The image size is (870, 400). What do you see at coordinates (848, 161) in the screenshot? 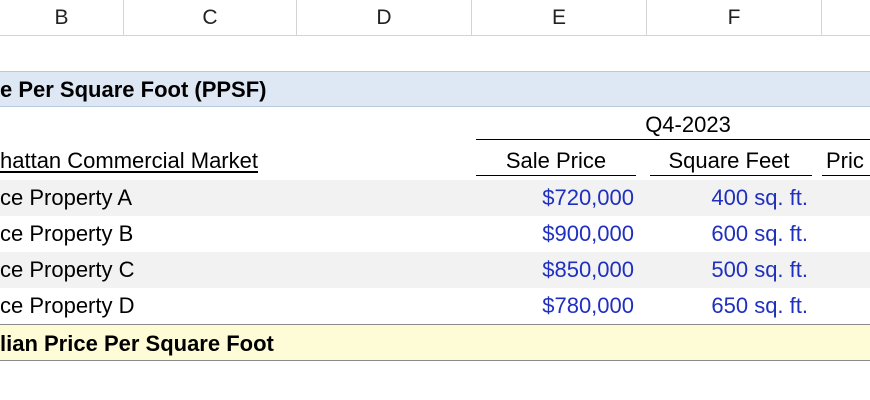
I see `price-per-sqft-header: Pric` at bounding box center [848, 161].